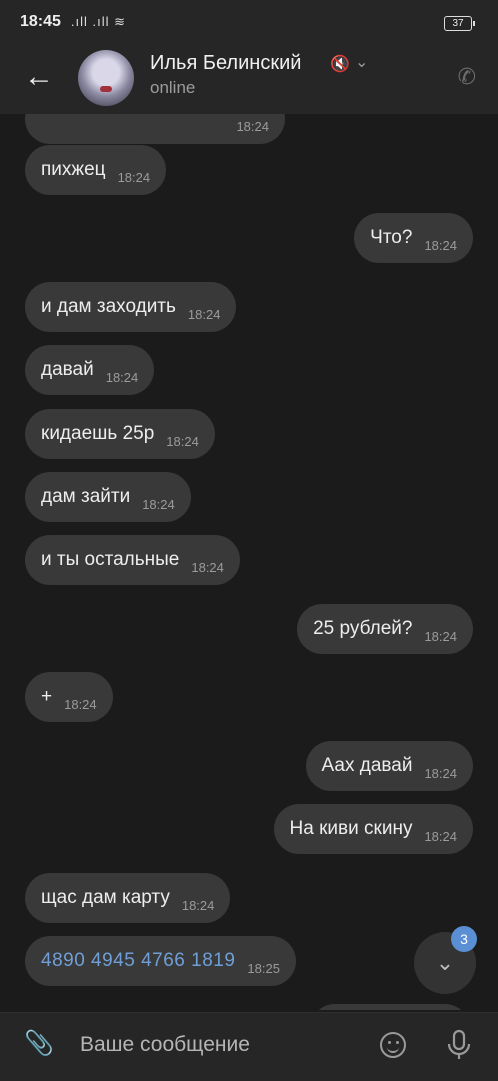 Image resolution: width=498 pixels, height=1081 pixels. What do you see at coordinates (459, 23) in the screenshot?
I see `battery-icon: 37` at bounding box center [459, 23].